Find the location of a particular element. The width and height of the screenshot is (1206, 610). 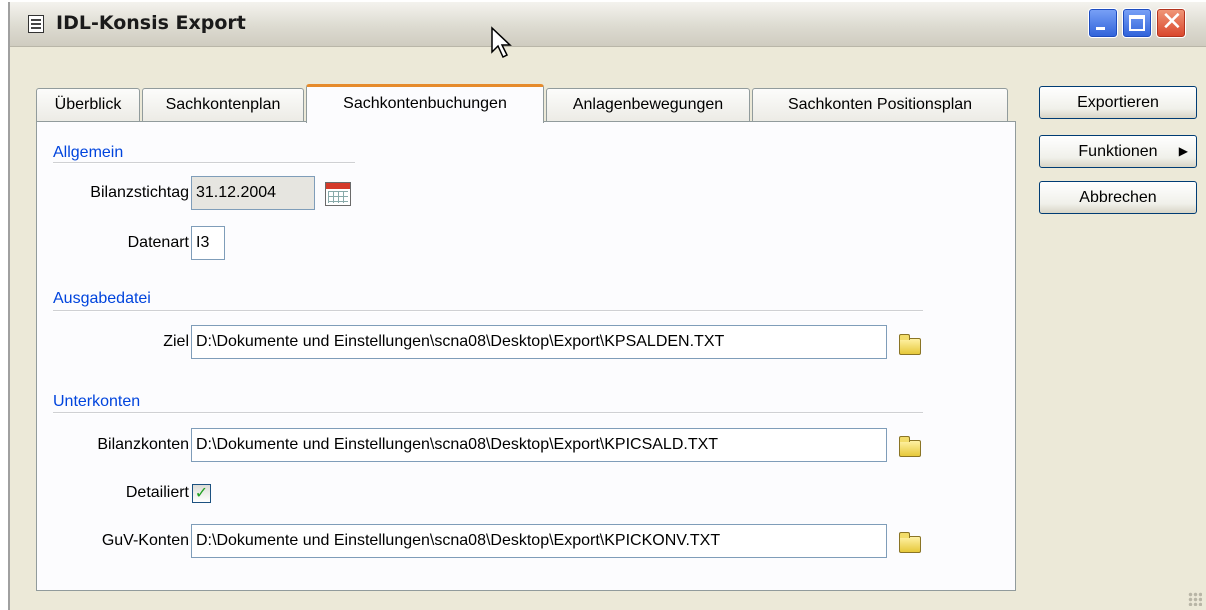

calendar-icon is located at coordinates (338, 194).